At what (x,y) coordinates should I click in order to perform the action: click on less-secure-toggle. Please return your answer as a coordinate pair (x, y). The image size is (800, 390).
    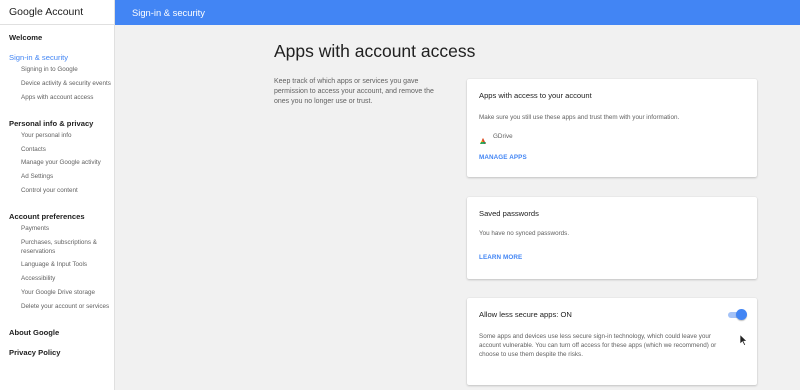
    Looking at the image, I should click on (737, 315).